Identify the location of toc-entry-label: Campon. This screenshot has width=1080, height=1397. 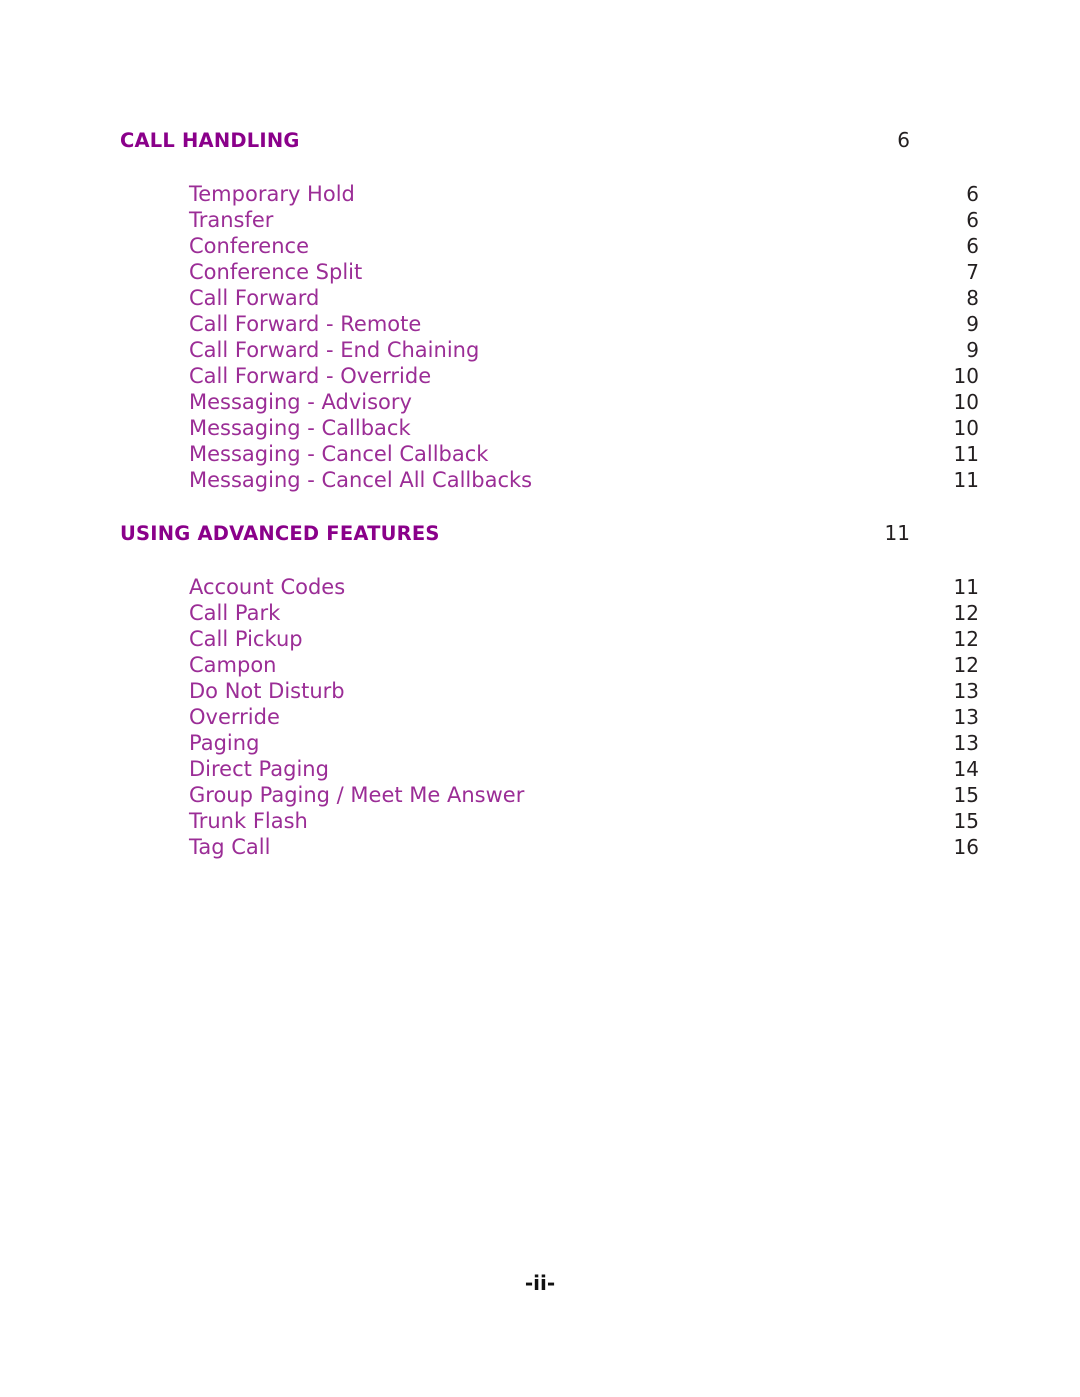
(233, 665).